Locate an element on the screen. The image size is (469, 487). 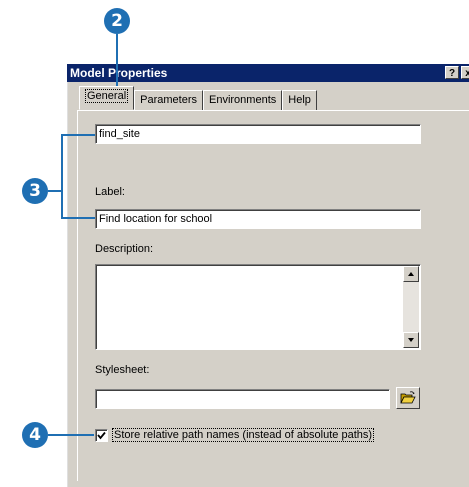
arrow-up-icon is located at coordinates (411, 274).